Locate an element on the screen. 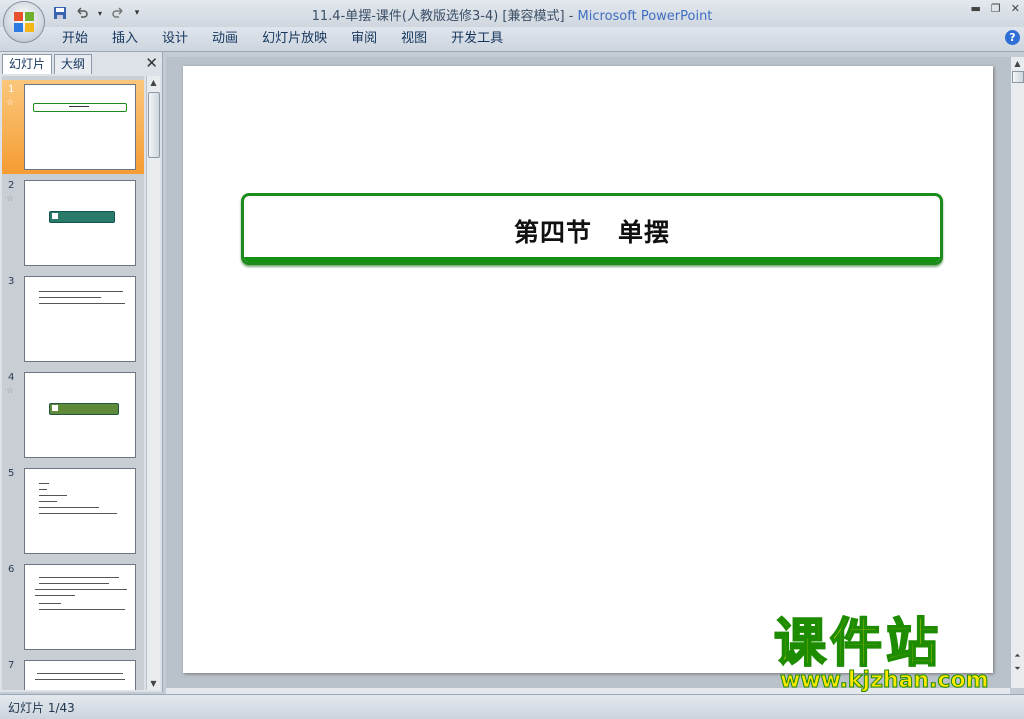 The height and width of the screenshot is (719, 1024). title-underline-bar is located at coordinates (592, 259).